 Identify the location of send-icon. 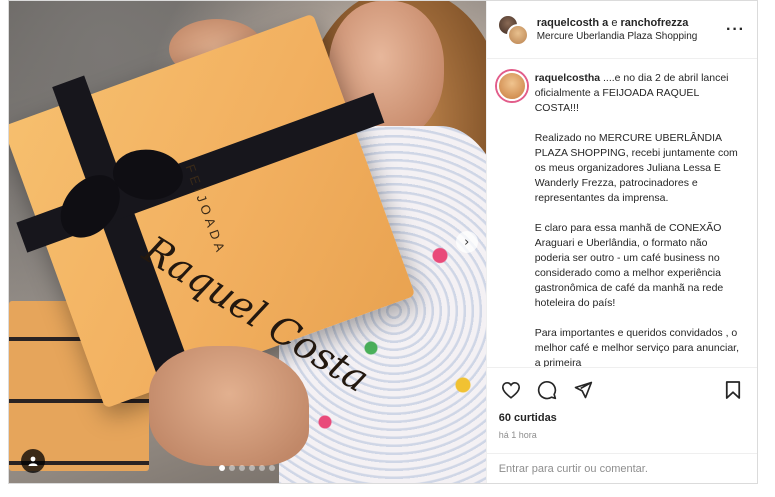
(583, 389).